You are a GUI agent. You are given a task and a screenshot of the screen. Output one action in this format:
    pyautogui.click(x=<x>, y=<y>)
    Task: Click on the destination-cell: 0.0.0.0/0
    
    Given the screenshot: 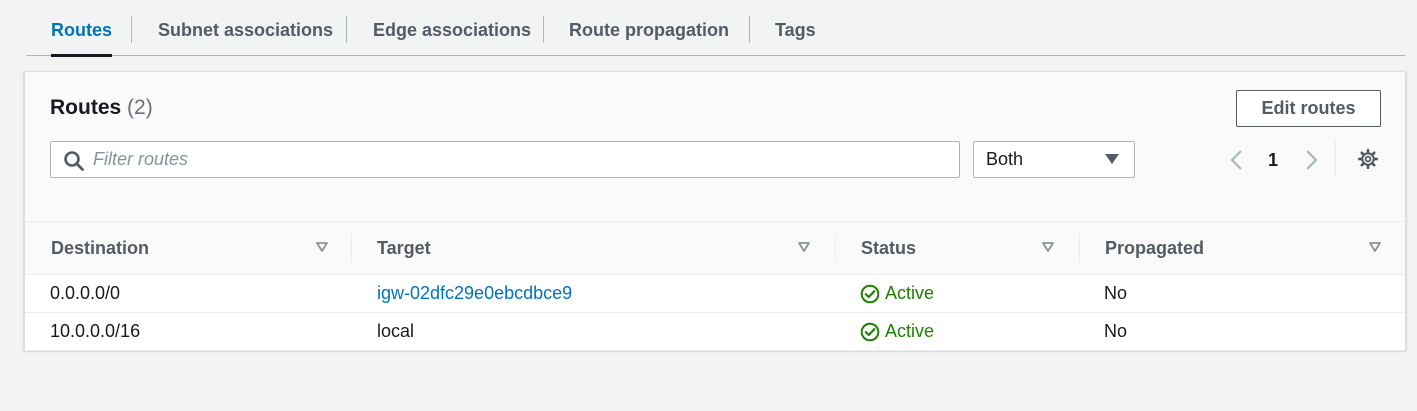 What is the action you would take?
    pyautogui.click(x=85, y=293)
    